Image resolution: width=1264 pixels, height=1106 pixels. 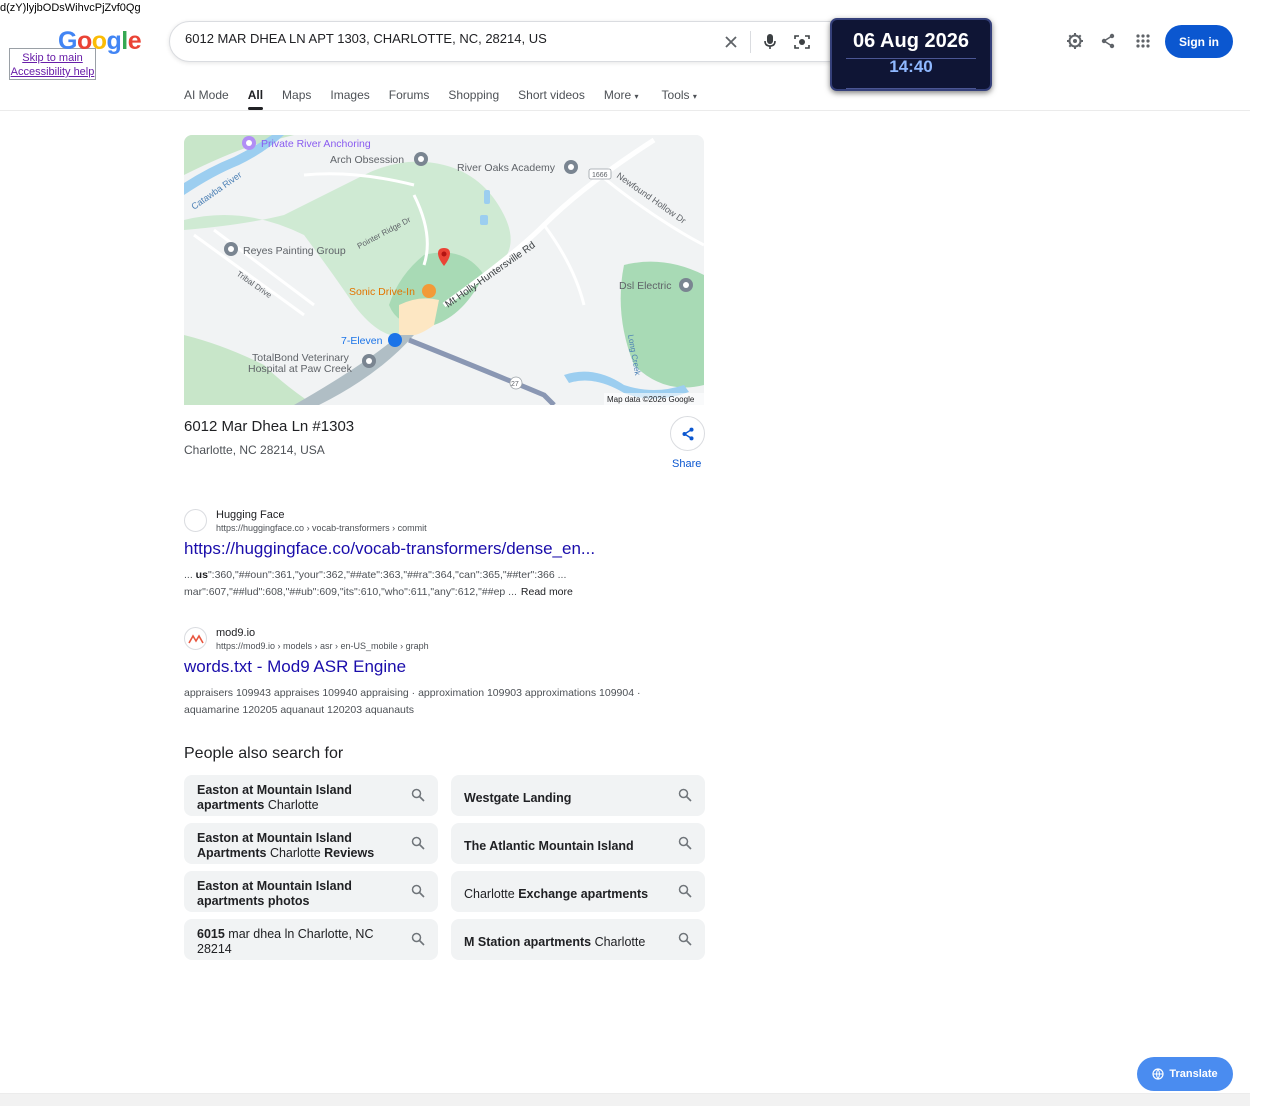 I want to click on chip-bold: Exchange apartments, so click(x=583, y=893).